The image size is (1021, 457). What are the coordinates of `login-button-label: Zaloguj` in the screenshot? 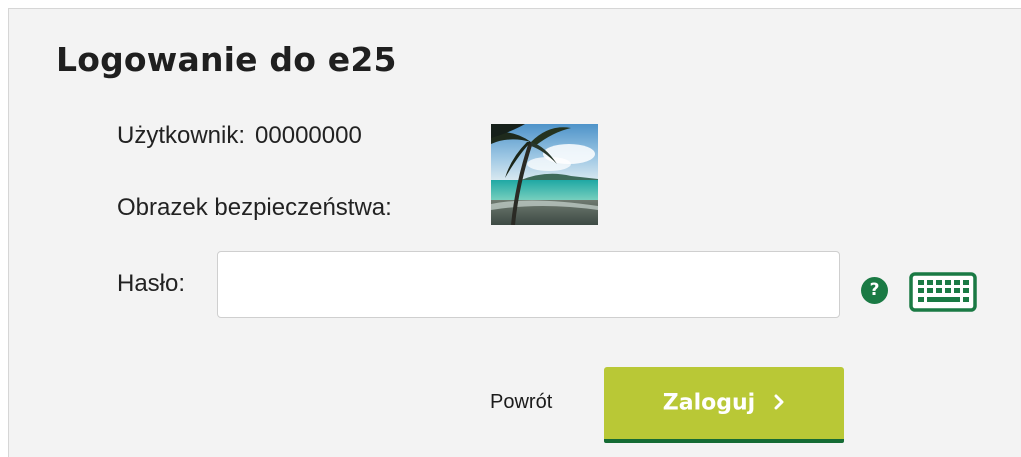 It's located at (709, 403).